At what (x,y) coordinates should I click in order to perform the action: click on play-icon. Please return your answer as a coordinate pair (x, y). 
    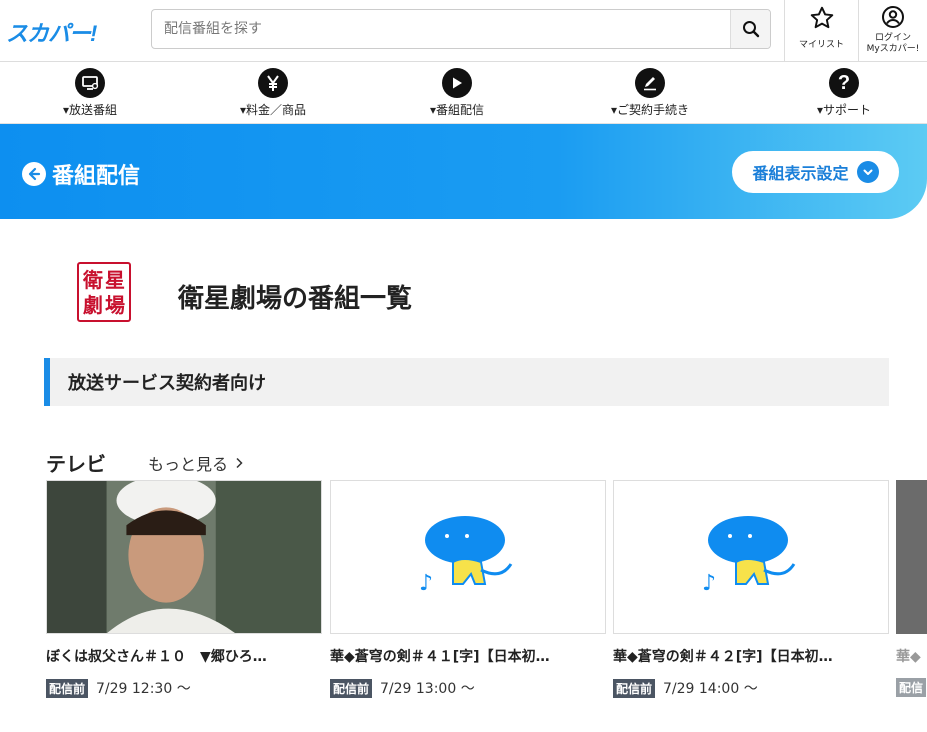
    Looking at the image, I should click on (457, 83).